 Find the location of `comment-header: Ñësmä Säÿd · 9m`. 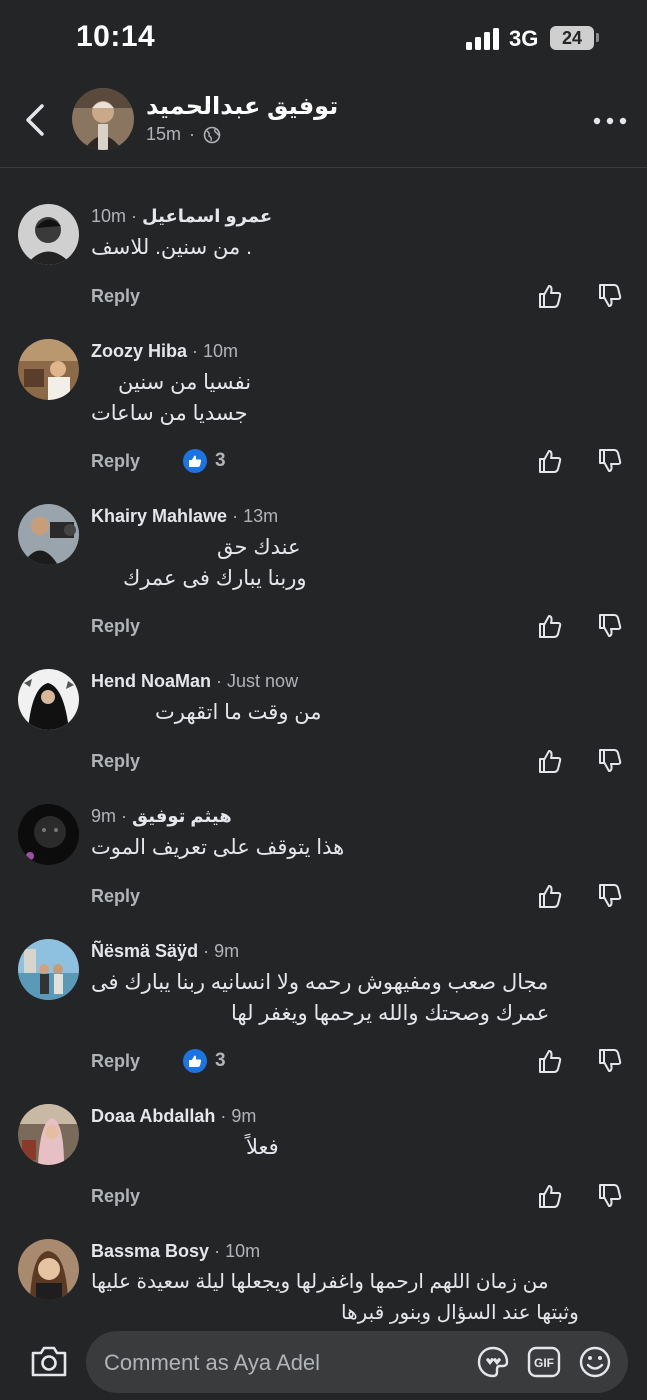

comment-header: Ñësmä Säÿd · 9m is located at coordinates (165, 951).